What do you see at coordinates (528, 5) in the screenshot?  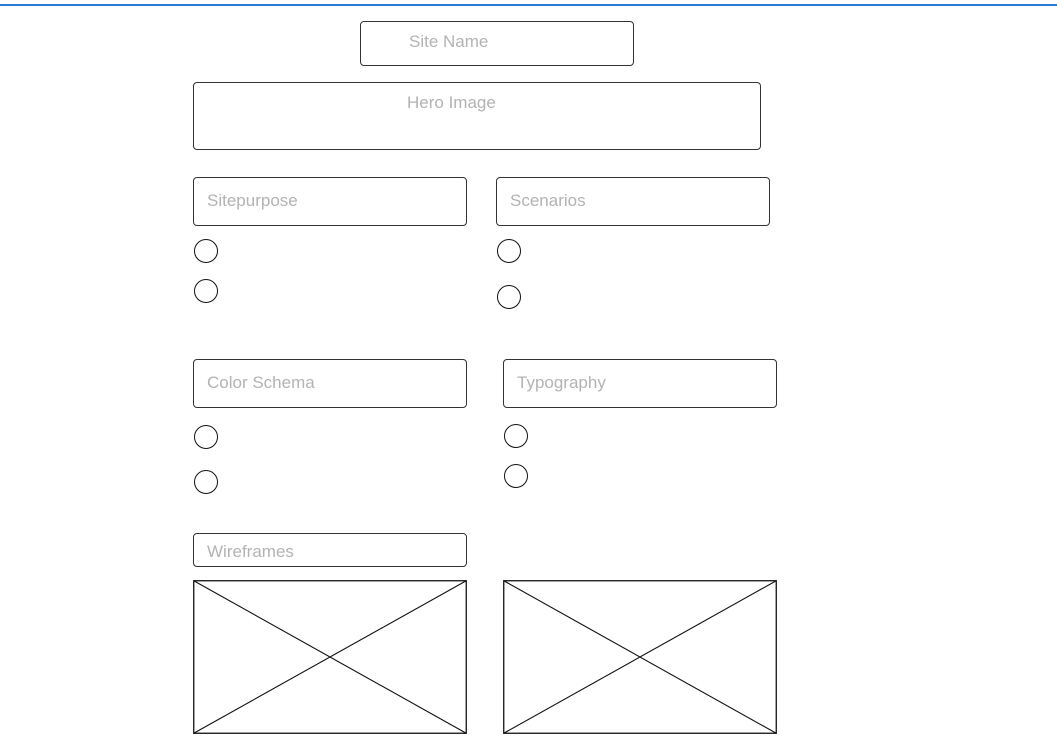 I see `top-accent-line` at bounding box center [528, 5].